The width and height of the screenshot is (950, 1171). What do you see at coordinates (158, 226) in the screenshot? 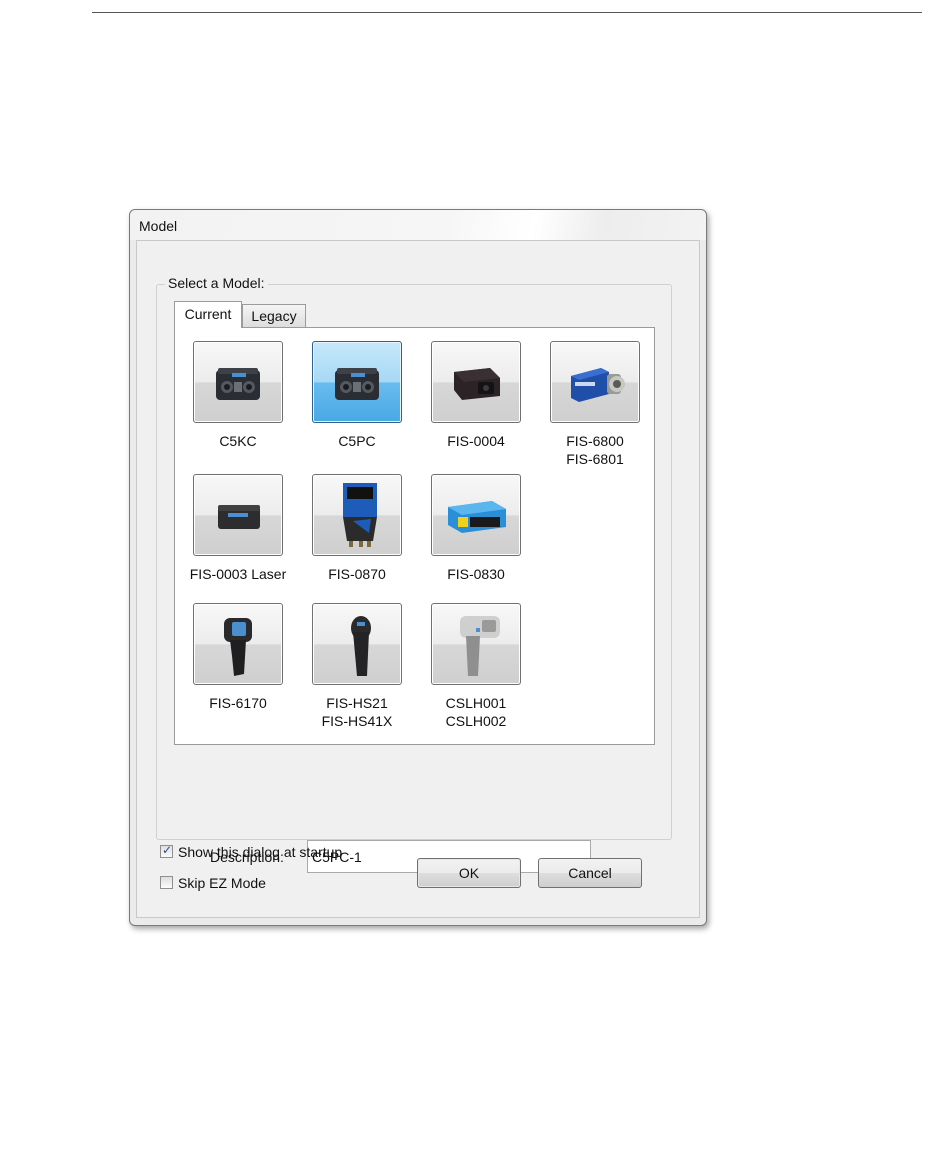
I see `dialog-title: Model` at bounding box center [158, 226].